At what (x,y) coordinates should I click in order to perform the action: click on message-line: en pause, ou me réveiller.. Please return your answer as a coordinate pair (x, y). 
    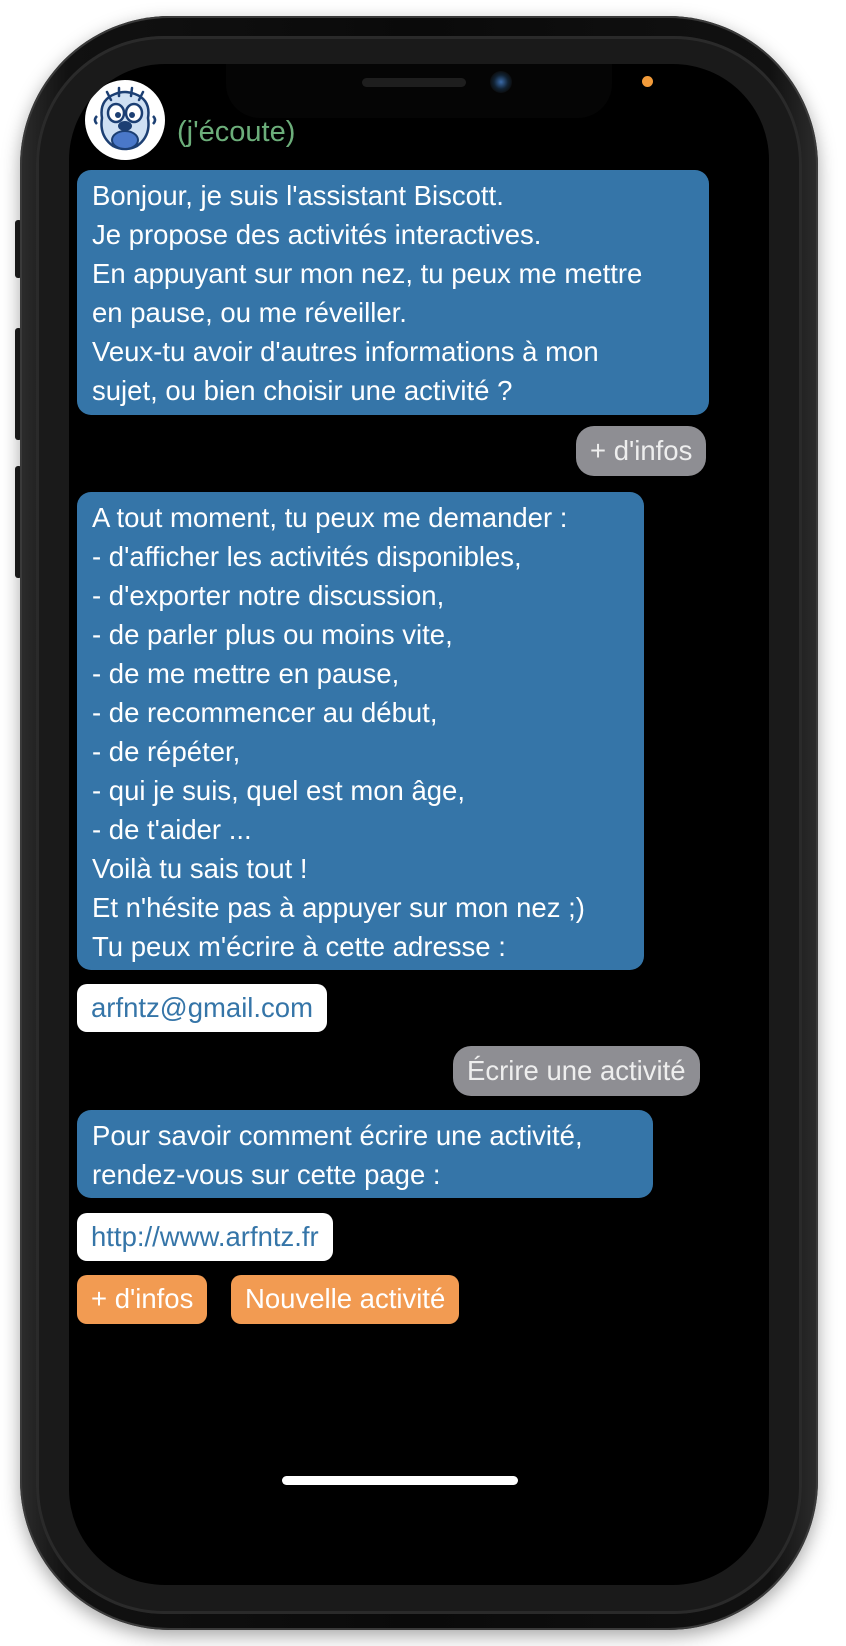
    Looking at the image, I should click on (249, 312).